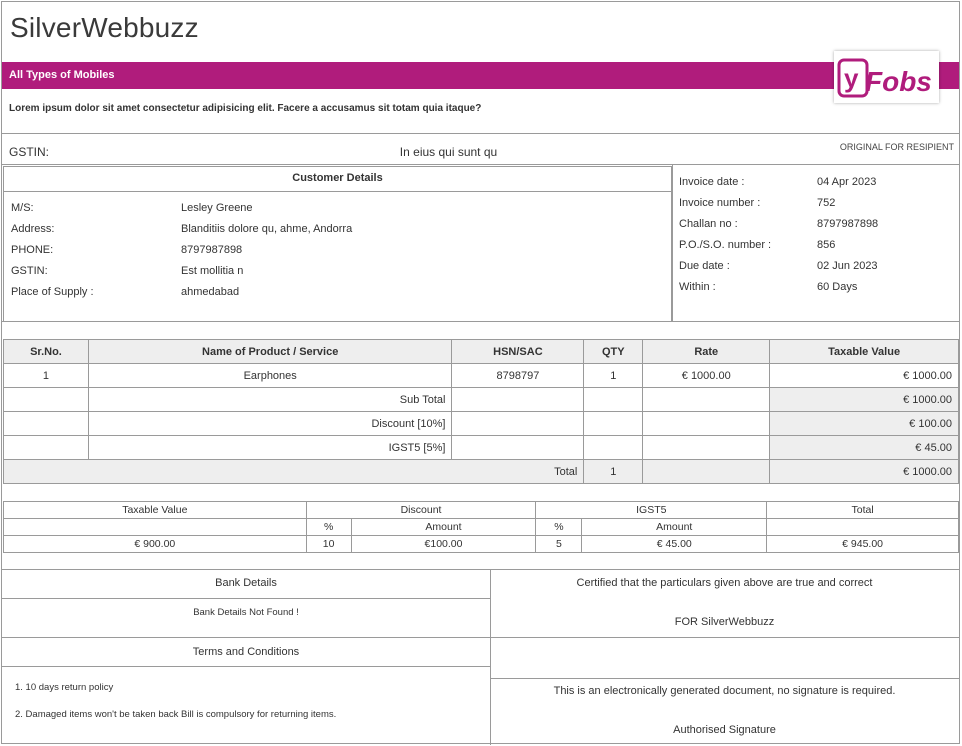  What do you see at coordinates (697, 287) in the screenshot?
I see `within-label: Within :` at bounding box center [697, 287].